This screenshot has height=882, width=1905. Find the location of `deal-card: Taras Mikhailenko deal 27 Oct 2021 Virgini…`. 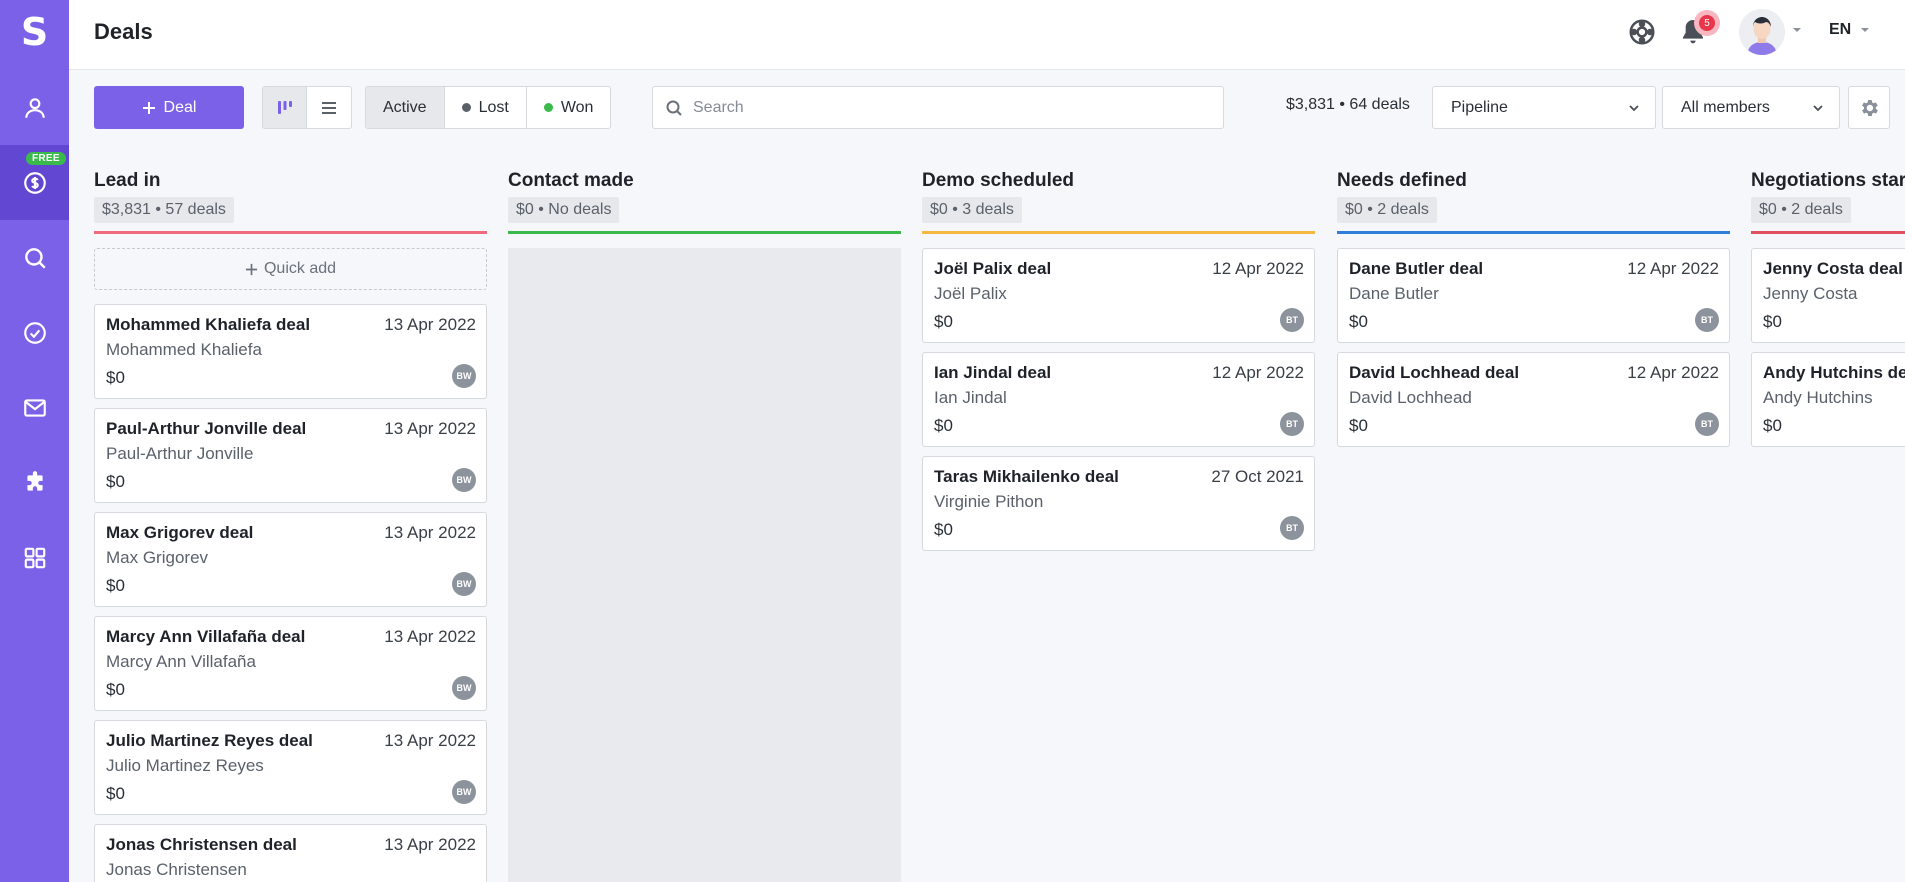

deal-card: Taras Mikhailenko deal 27 Oct 2021 Virgini… is located at coordinates (1118, 503).